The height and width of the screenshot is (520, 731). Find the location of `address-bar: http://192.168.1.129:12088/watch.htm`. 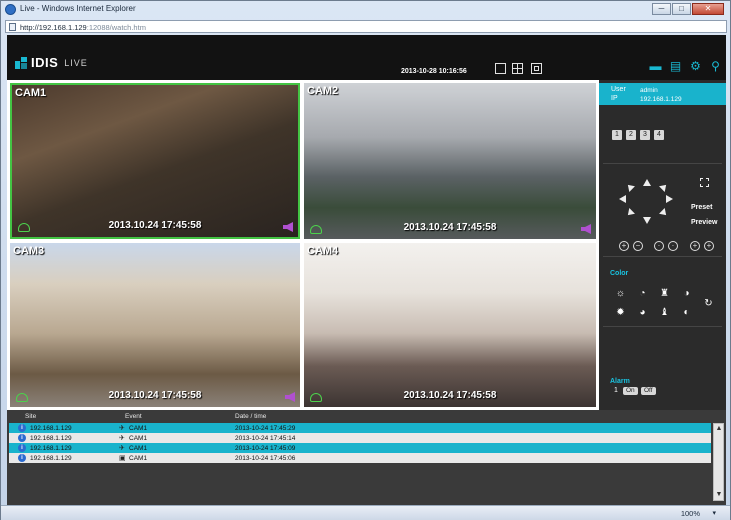

address-bar: http://192.168.1.129:12088/watch.htm is located at coordinates (366, 26).